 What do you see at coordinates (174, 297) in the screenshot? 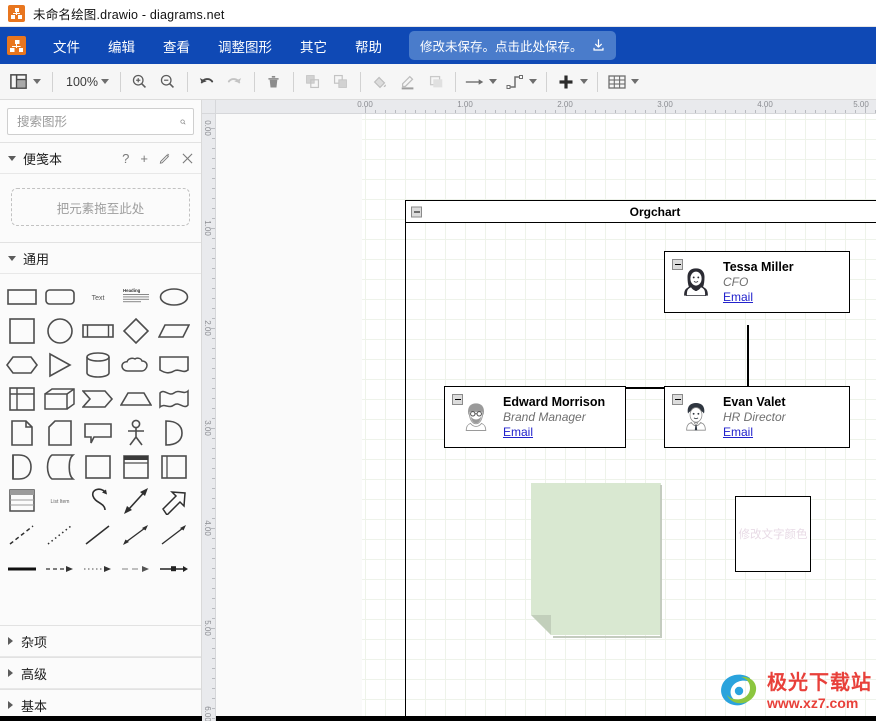
I see `shape-ellipse` at bounding box center [174, 297].